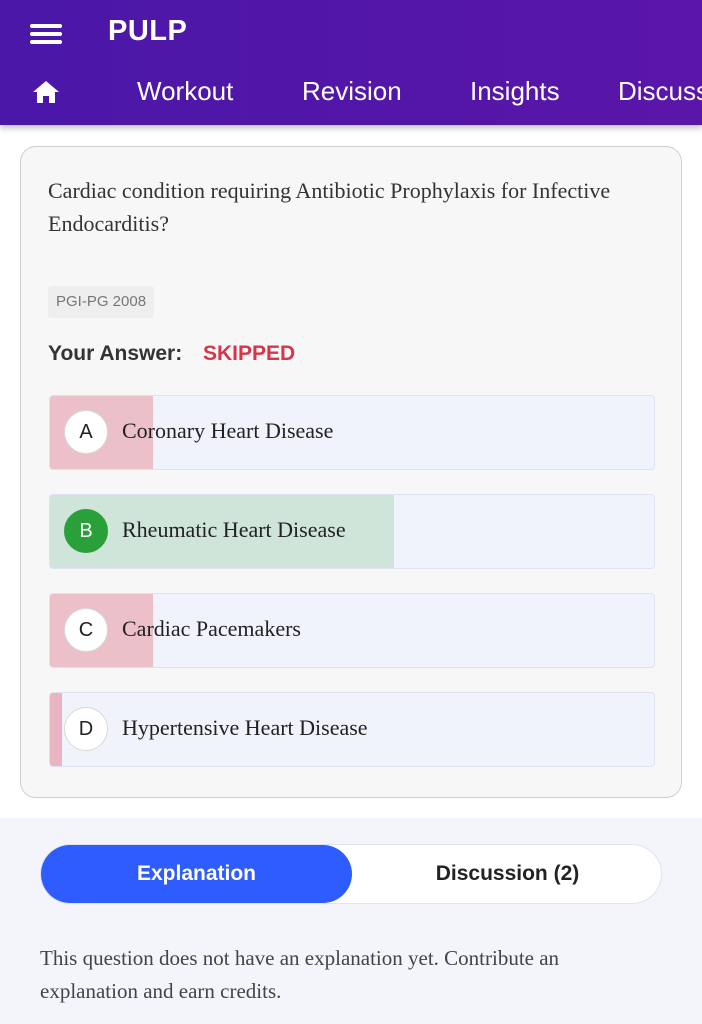 The image size is (702, 1024). I want to click on option-b-letter: B, so click(86, 531).